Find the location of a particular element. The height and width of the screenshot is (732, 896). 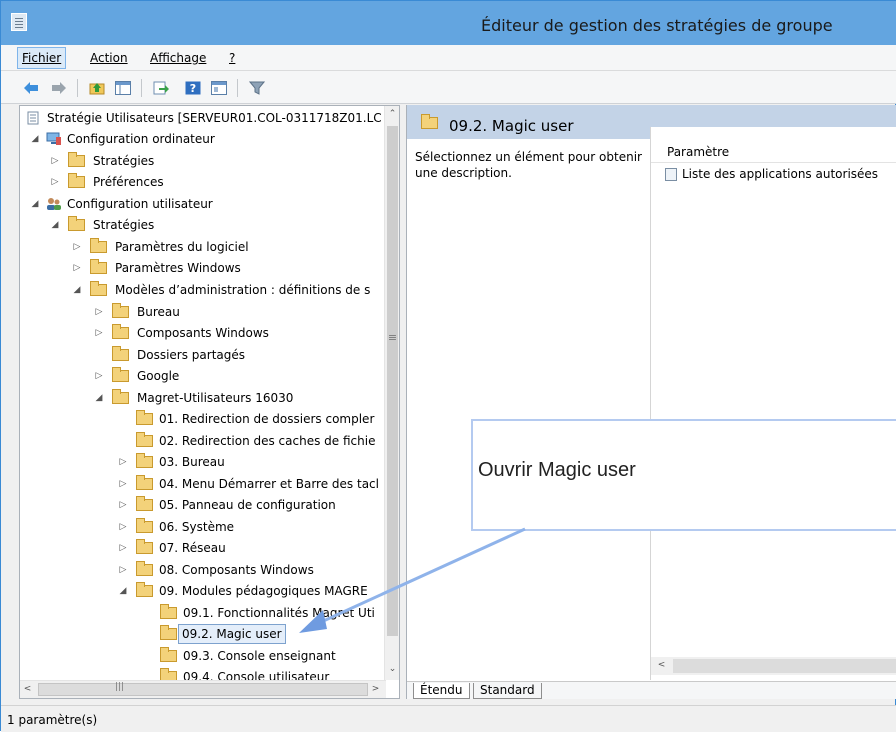

gpo-editor-icon is located at coordinates (19, 22).